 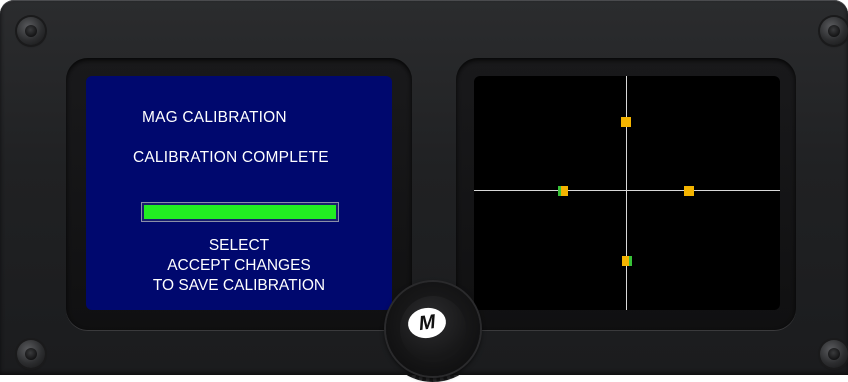 I want to click on screw-icon-top-right, so click(x=834, y=31).